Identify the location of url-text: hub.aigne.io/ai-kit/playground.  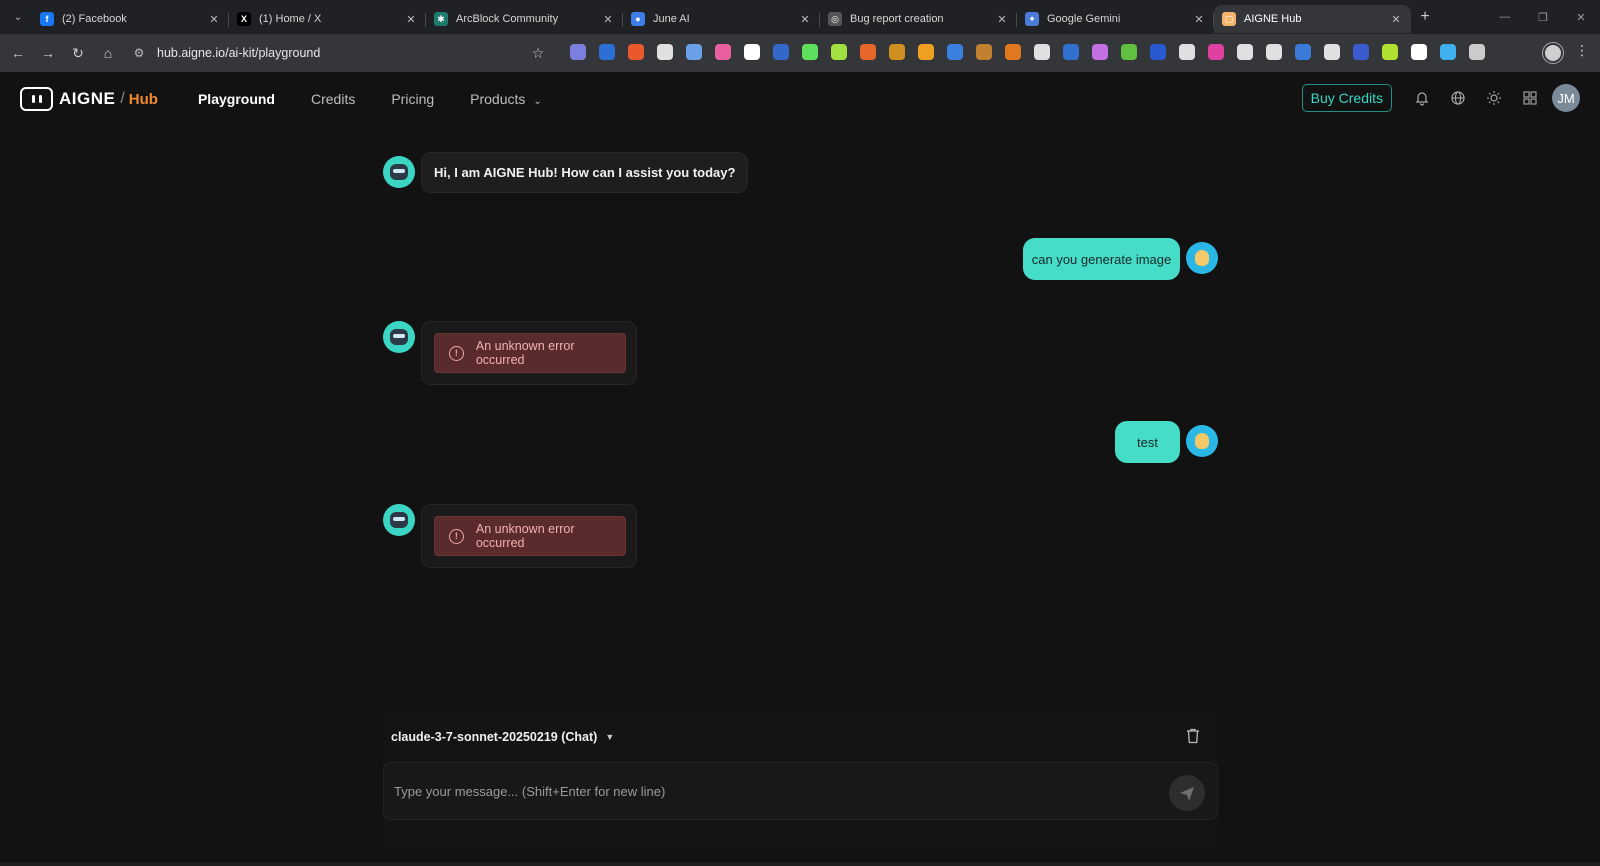
(239, 53).